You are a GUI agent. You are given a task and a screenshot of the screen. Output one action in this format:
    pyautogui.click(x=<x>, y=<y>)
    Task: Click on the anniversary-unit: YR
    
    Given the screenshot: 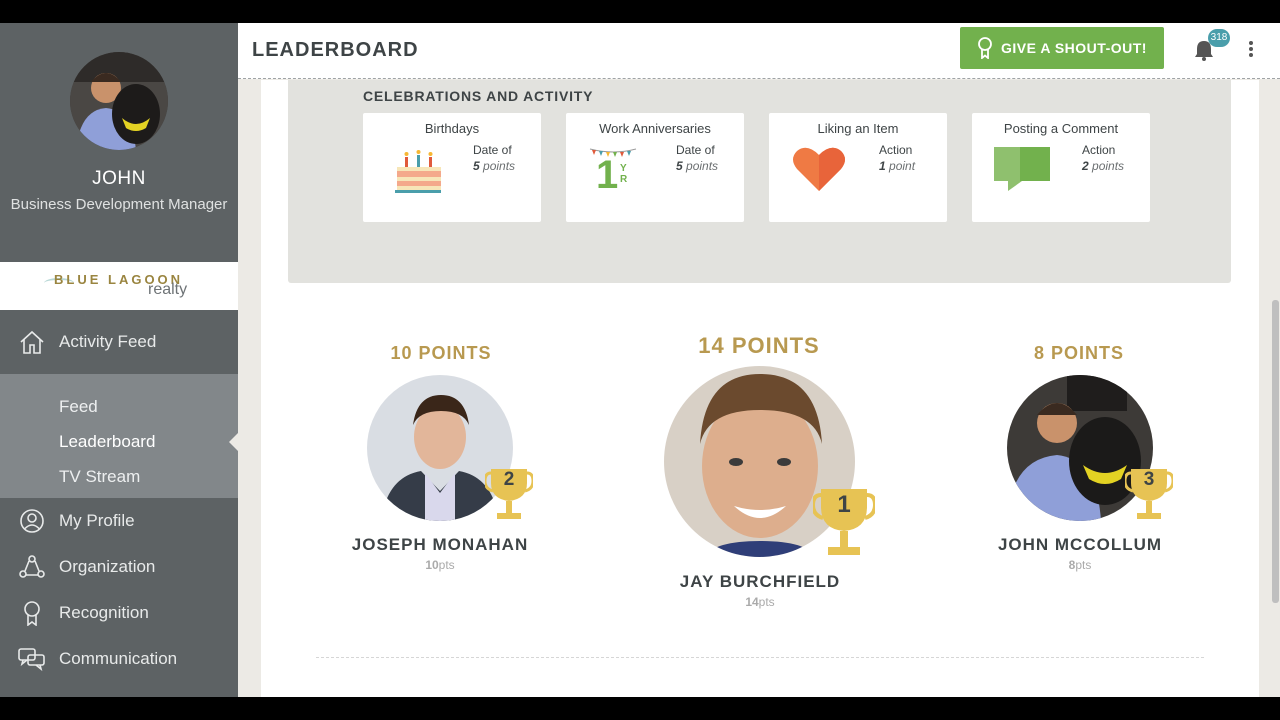 What is the action you would take?
    pyautogui.click(x=624, y=174)
    